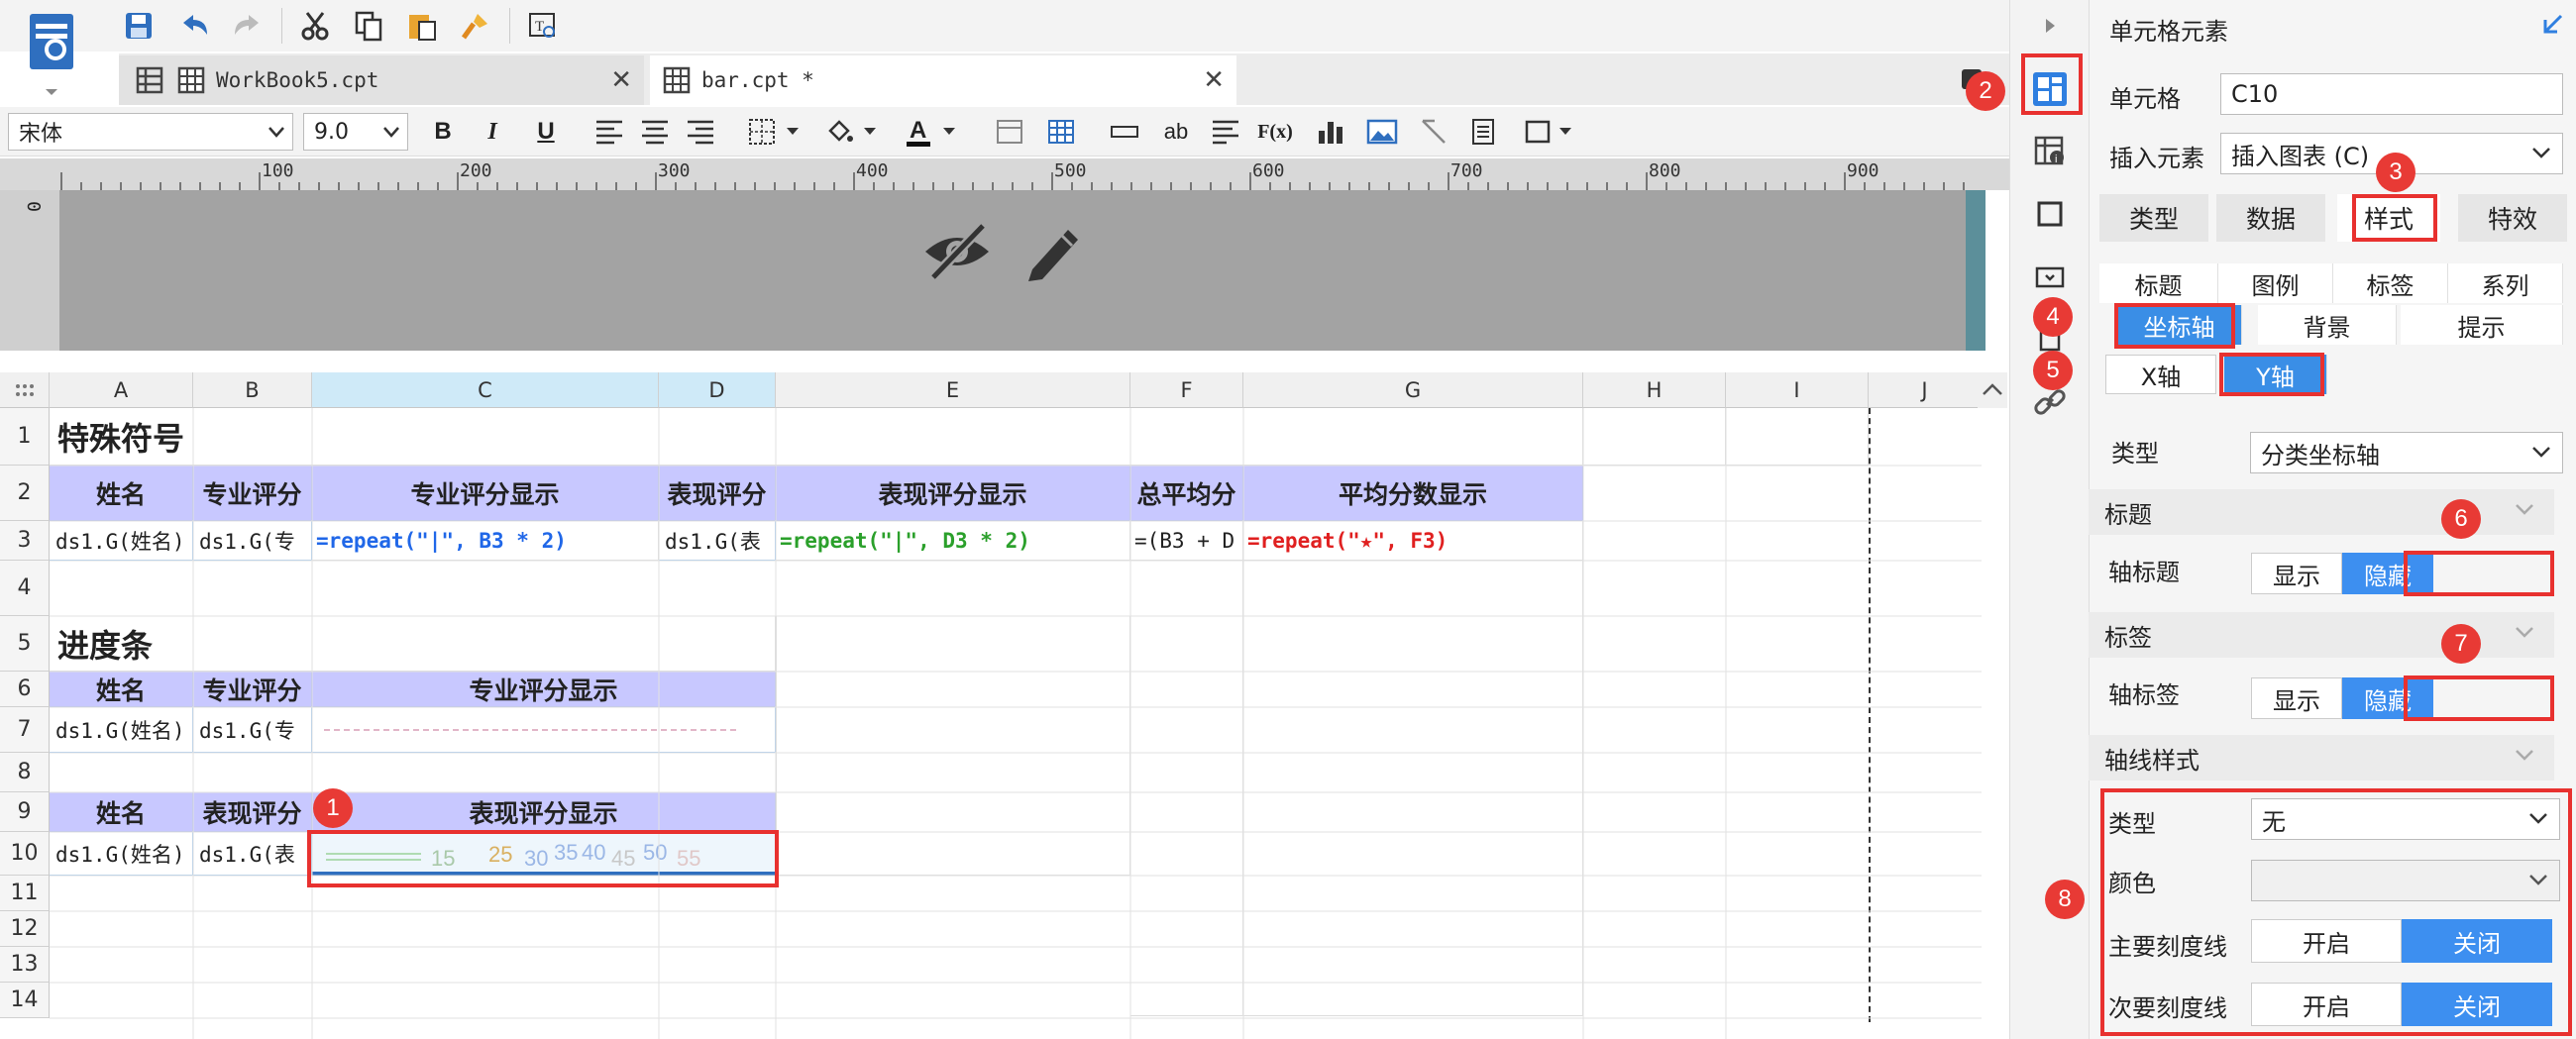  Describe the element at coordinates (943, 80) in the screenshot. I see `tab-bar-cpt: bar.cpt * ✕` at that location.